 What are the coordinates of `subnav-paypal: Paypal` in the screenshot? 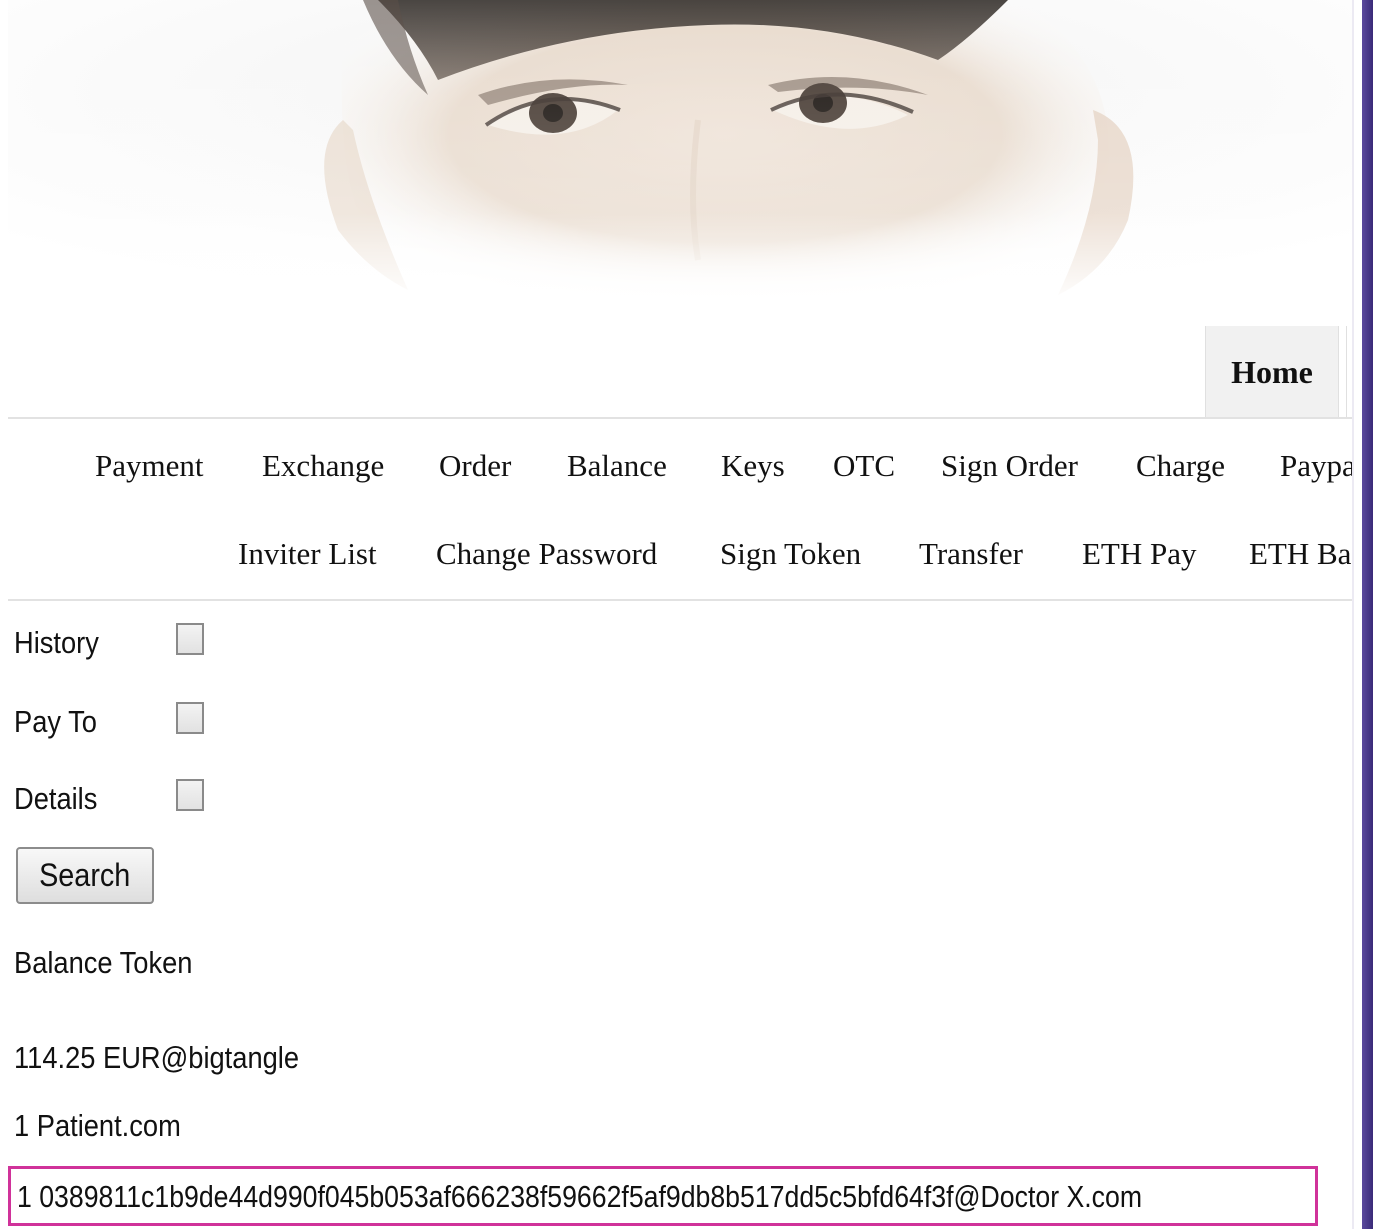 It's located at (1317, 466).